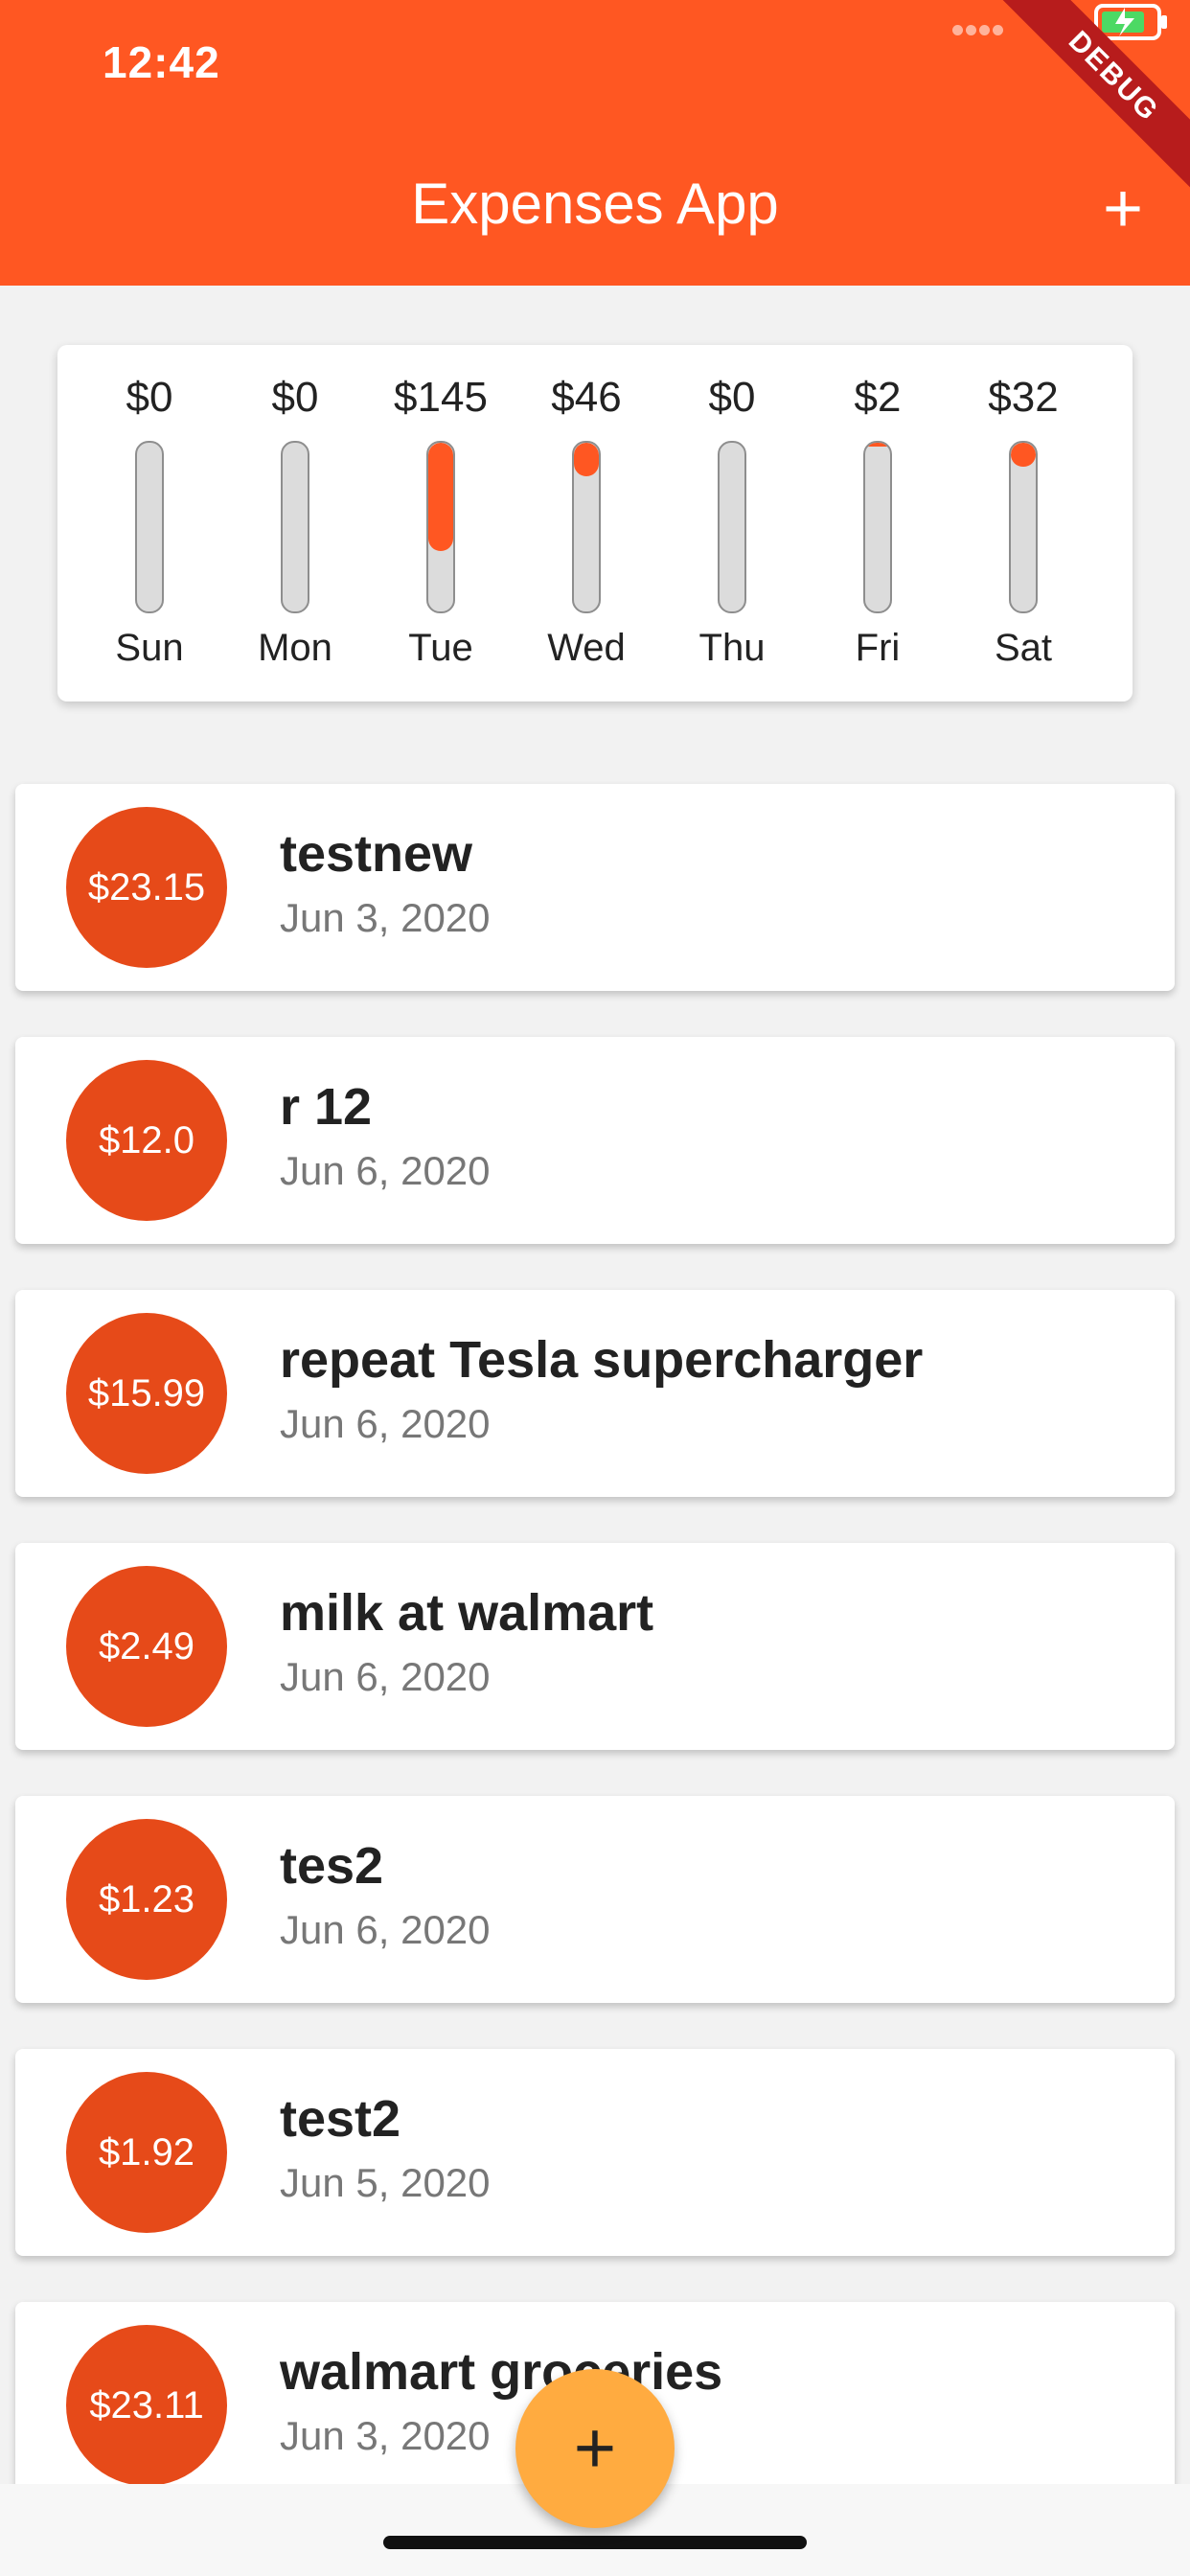 The width and height of the screenshot is (1190, 2576). Describe the element at coordinates (147, 2405) in the screenshot. I see `amount-avatar: $23.11` at that location.